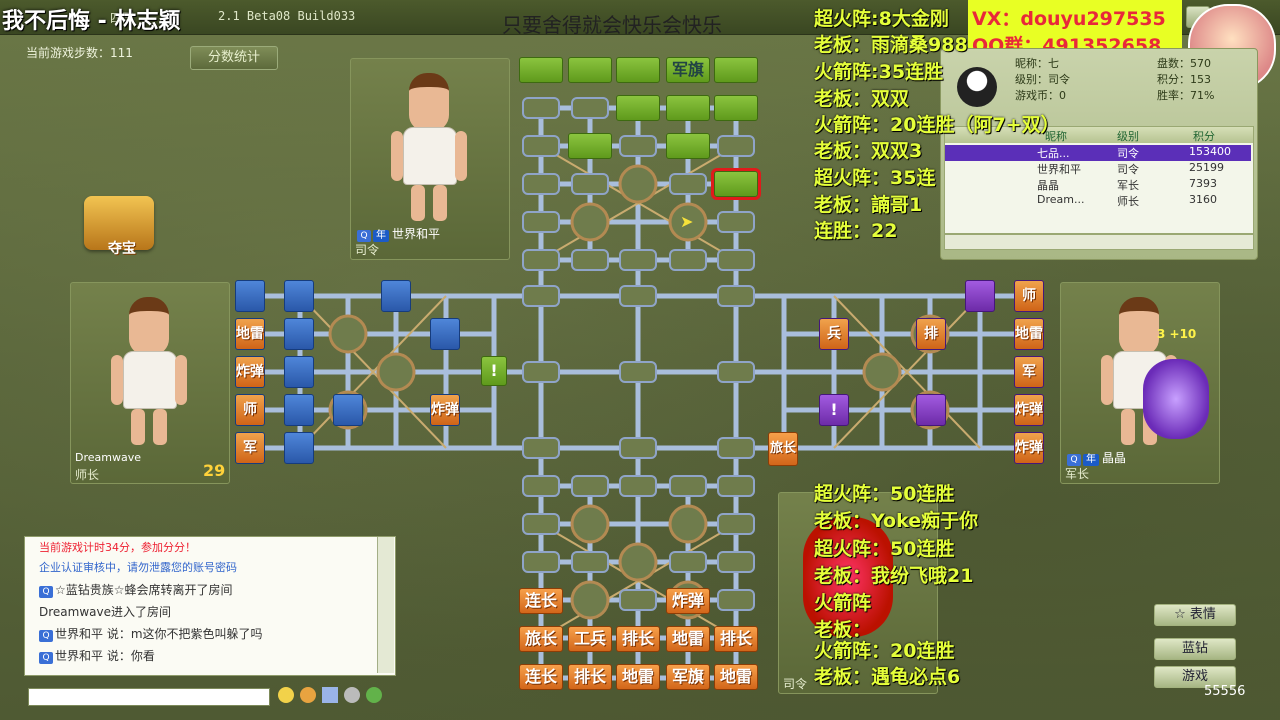 The height and width of the screenshot is (720, 1280). What do you see at coordinates (688, 601) in the screenshot?
I see `orange-piece: 炸弹` at bounding box center [688, 601].